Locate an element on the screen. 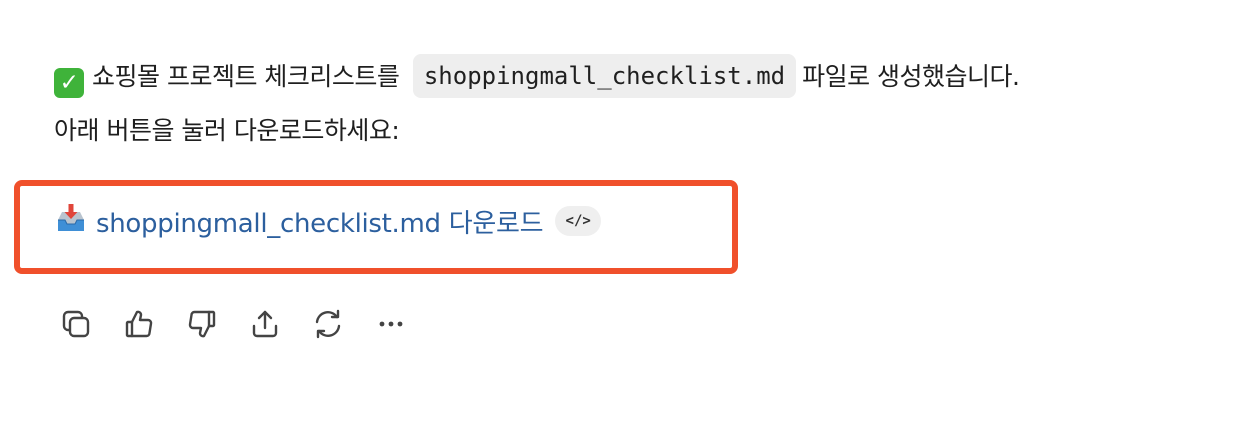  thumbs-down-button is located at coordinates (202, 326).